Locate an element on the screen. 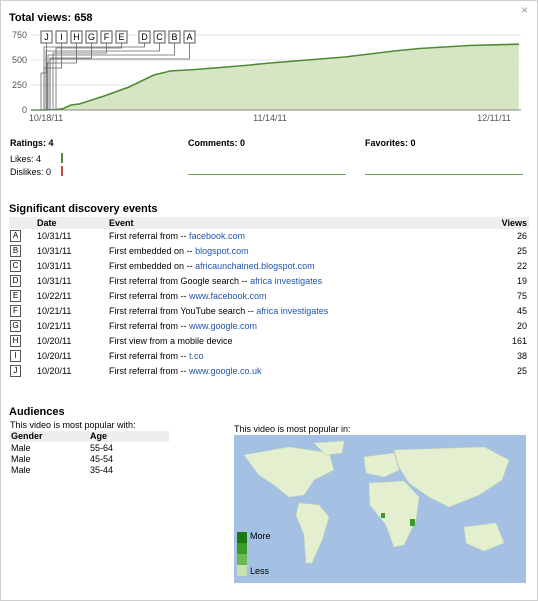 The width and height of the screenshot is (538, 601). comments-label: Comments: 0 is located at coordinates (217, 143).